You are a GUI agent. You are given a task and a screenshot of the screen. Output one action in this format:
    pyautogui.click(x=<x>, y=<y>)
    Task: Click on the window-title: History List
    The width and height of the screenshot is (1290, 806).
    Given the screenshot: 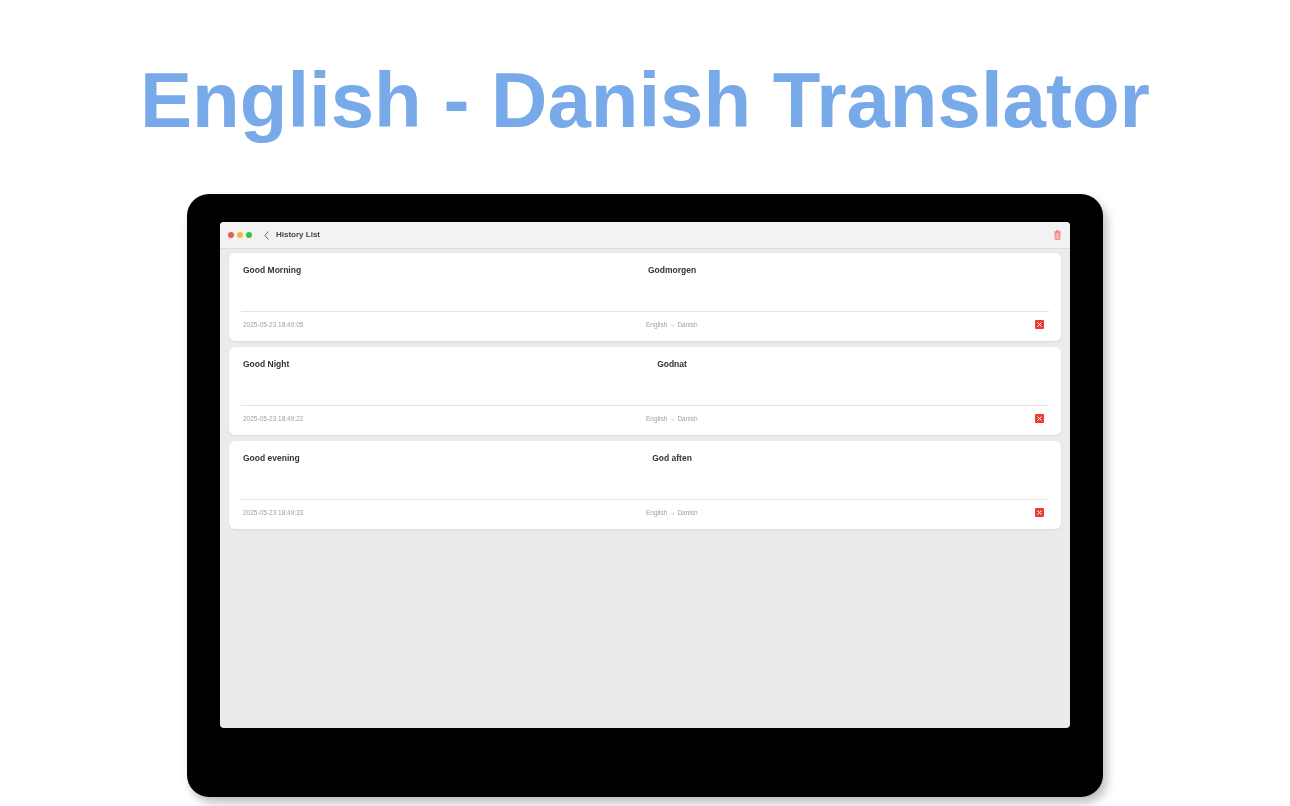 What is the action you would take?
    pyautogui.click(x=298, y=235)
    